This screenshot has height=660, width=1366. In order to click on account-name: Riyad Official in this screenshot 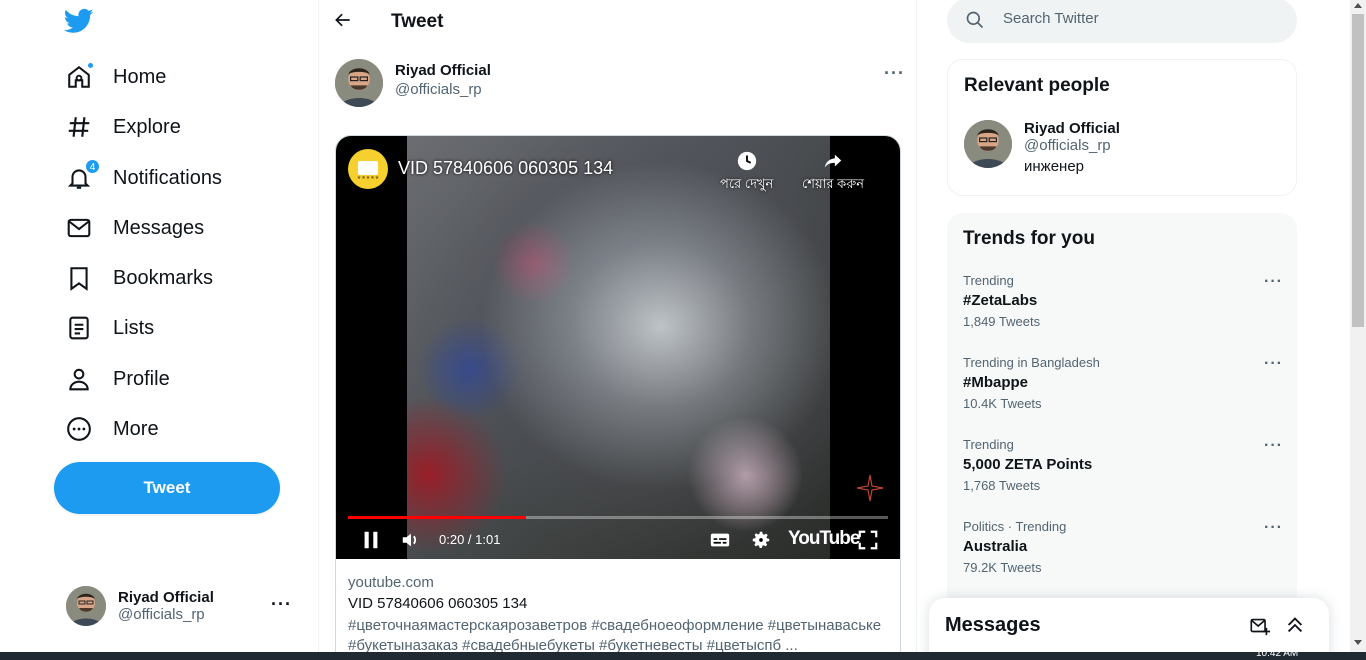, I will do `click(166, 597)`.